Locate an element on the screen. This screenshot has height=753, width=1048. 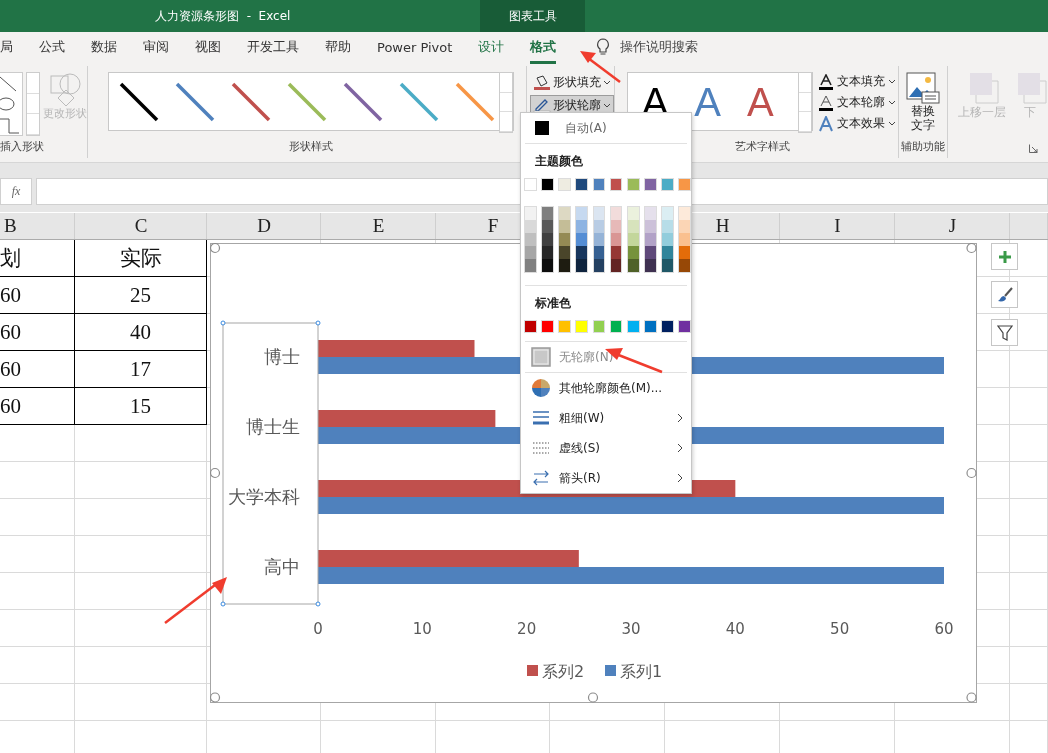
axis-label-box is located at coordinates (270, 463).